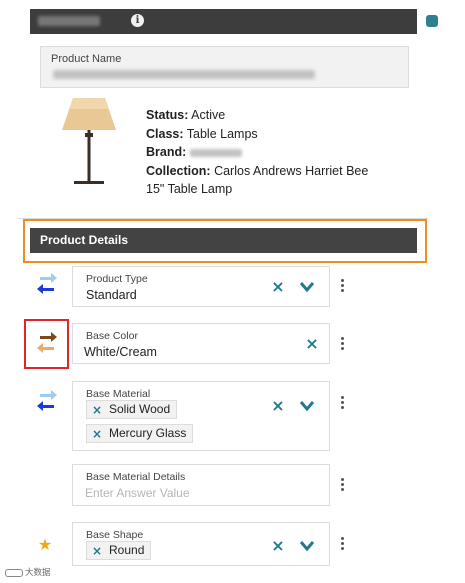 The image size is (465, 583). Describe the element at coordinates (14, 572) in the screenshot. I see `watermark-logo` at that location.